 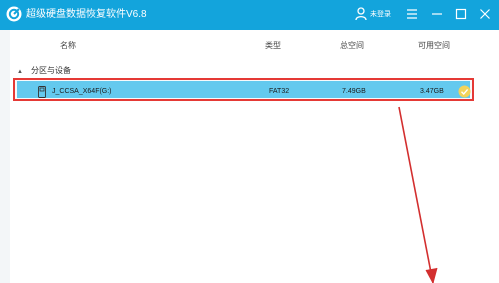 I want to click on group-partitions-devices: ▲ 分区与设备, so click(x=44, y=71).